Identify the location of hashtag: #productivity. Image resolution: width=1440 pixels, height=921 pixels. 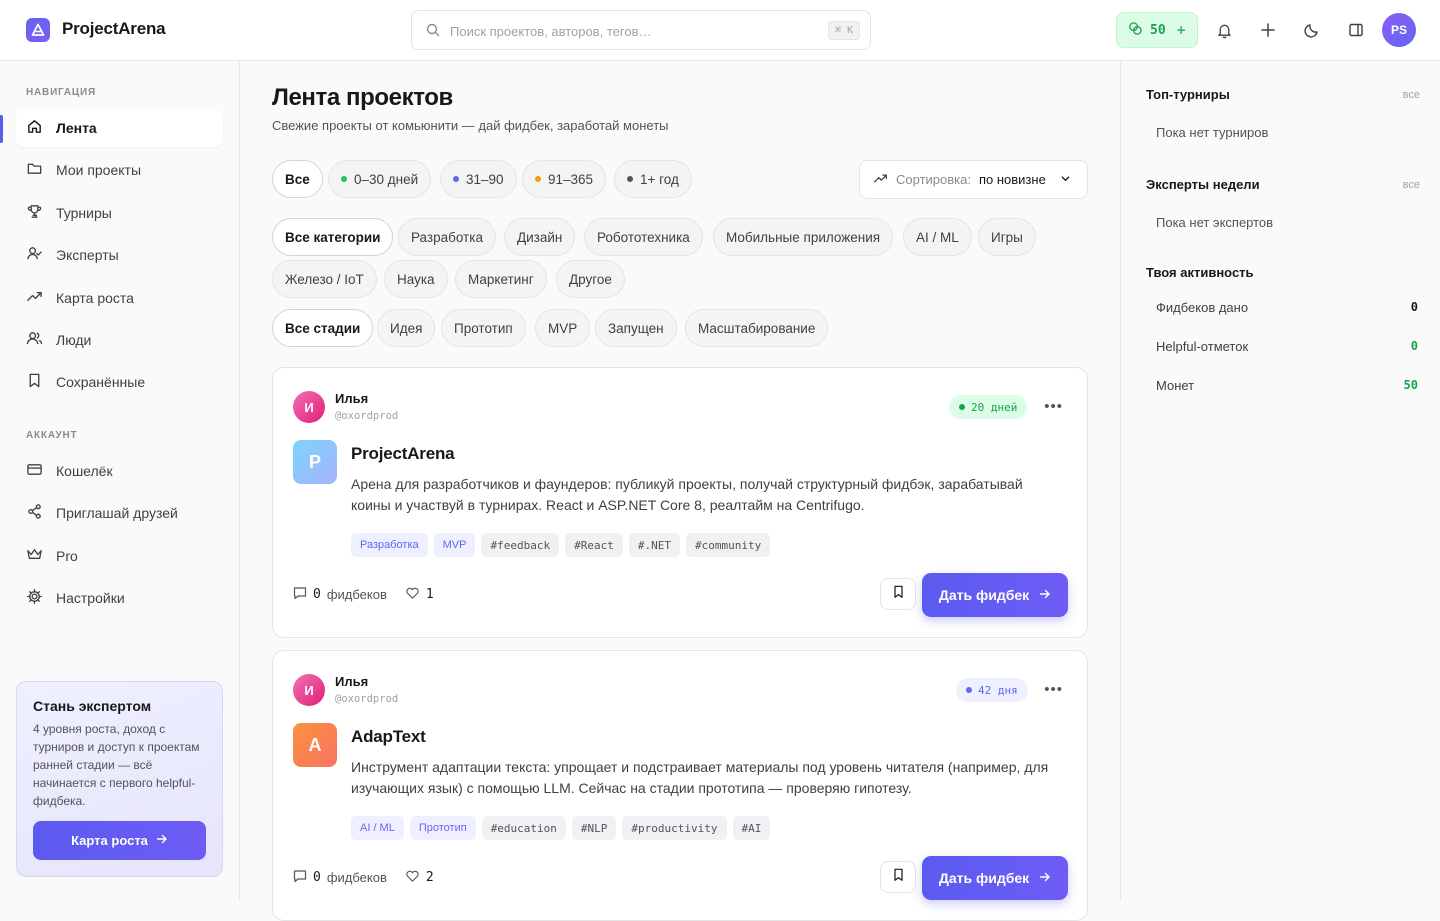
(674, 828).